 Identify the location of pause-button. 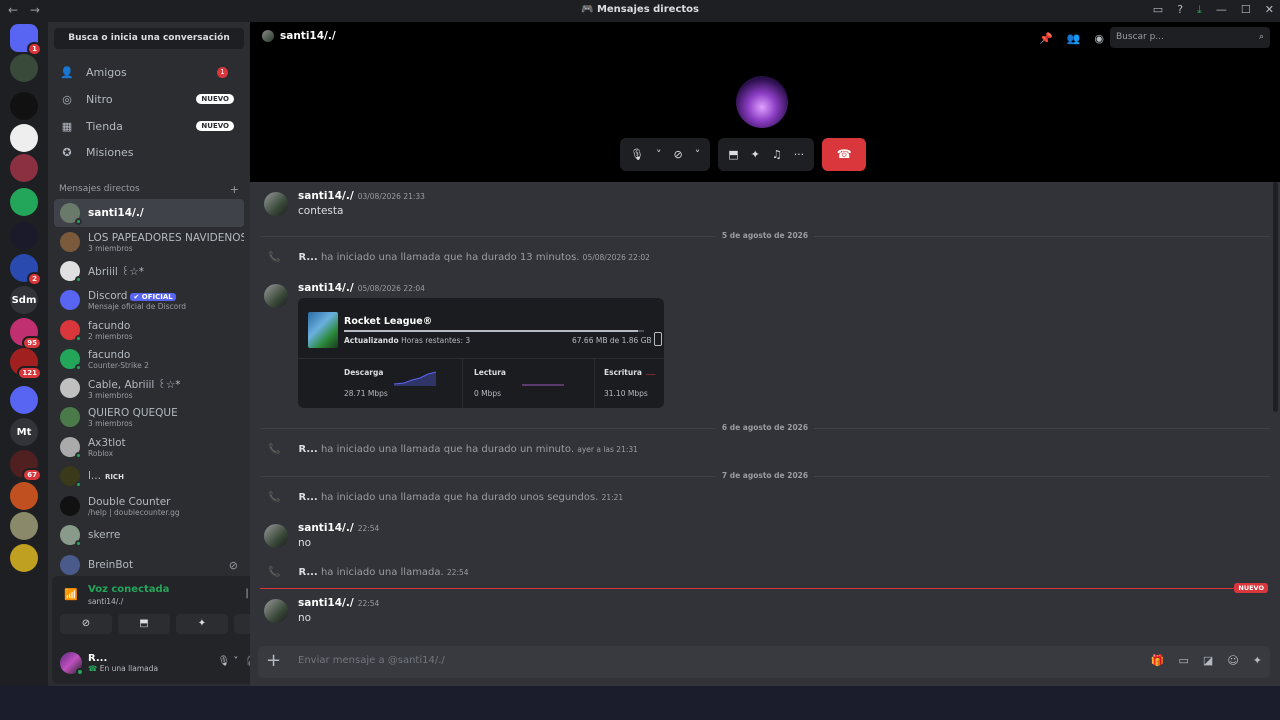
(658, 339).